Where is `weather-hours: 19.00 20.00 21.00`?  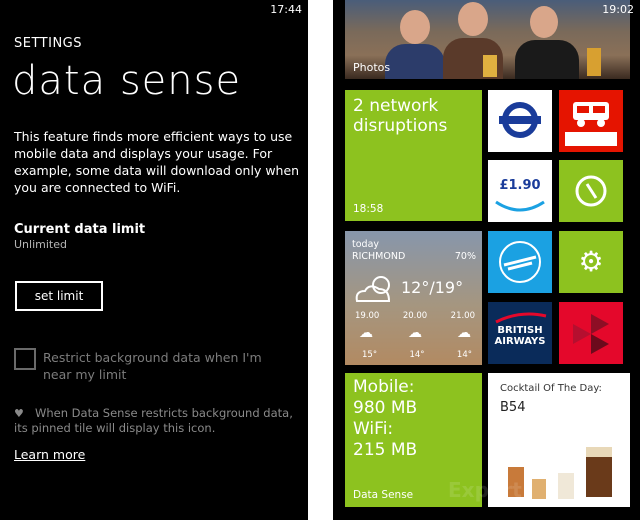 weather-hours: 19.00 20.00 21.00 is located at coordinates (415, 316).